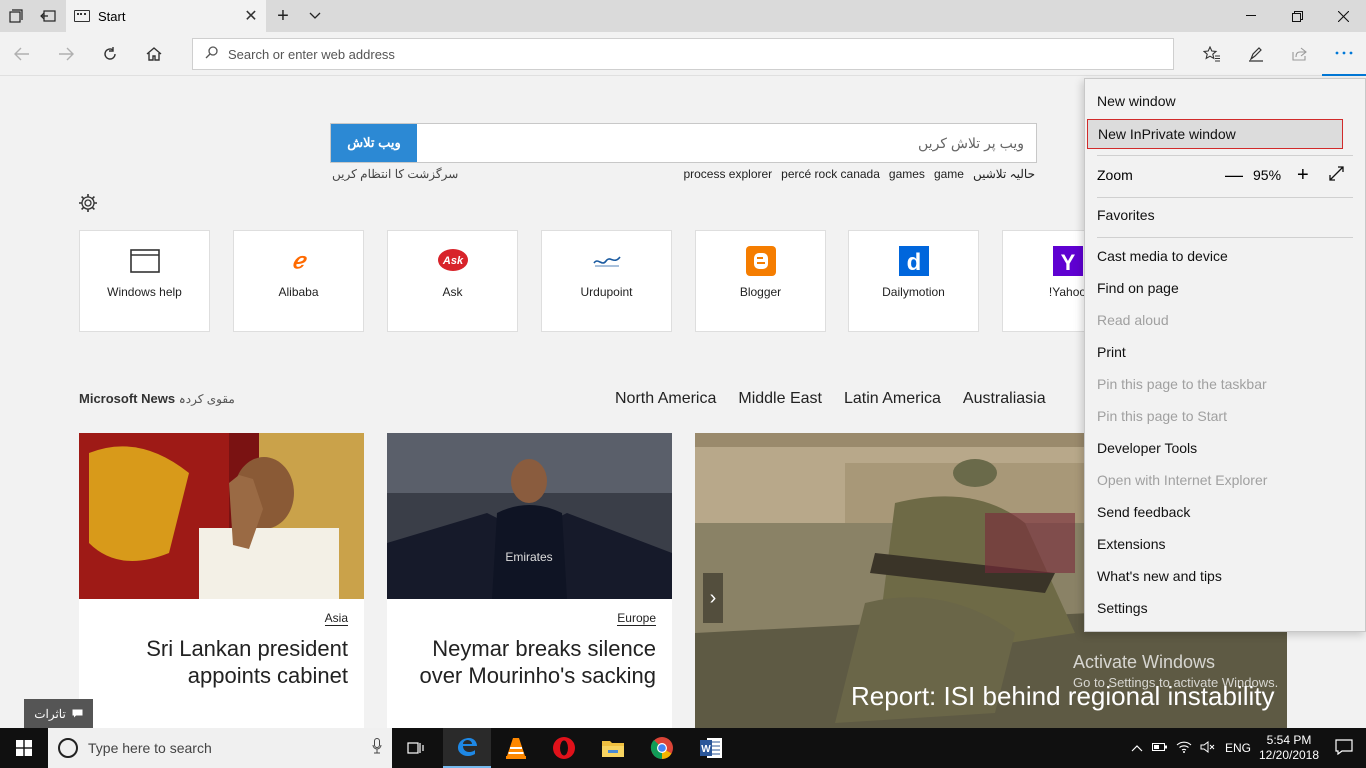 The width and height of the screenshot is (1366, 768). I want to click on pen-notes-icon, so click(1256, 54).